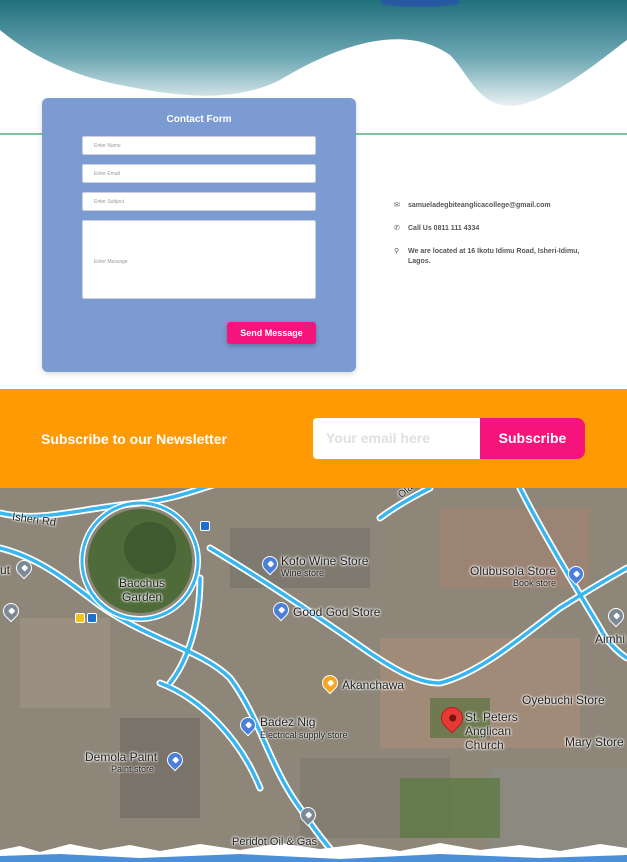 Image resolution: width=627 pixels, height=862 pixels. I want to click on map-label-aimhi: Aimhi, so click(610, 639).